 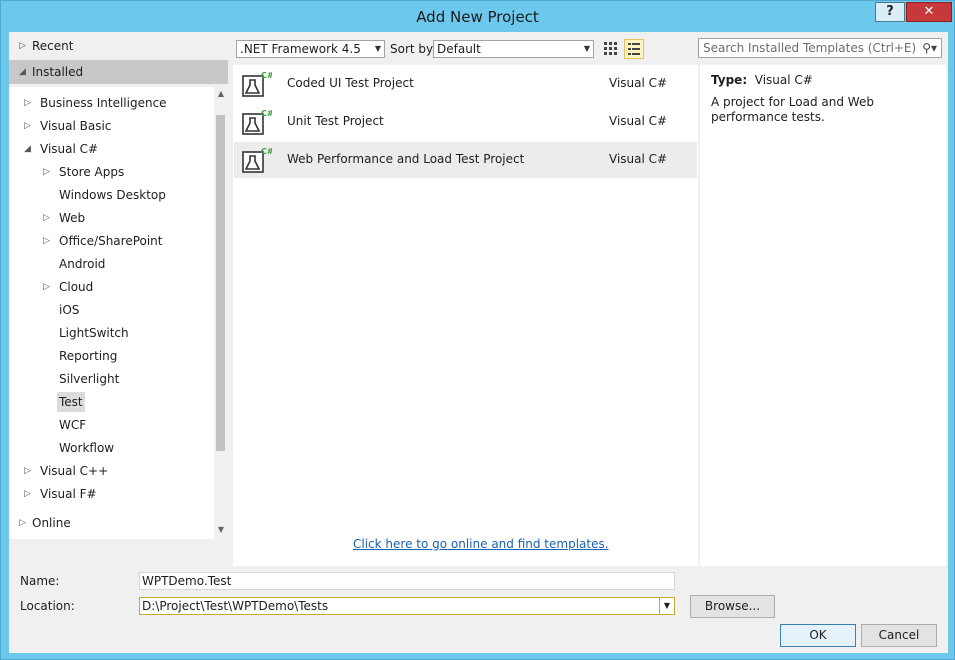 What do you see at coordinates (929, 48) in the screenshot?
I see `search-icon: ⚲▾` at bounding box center [929, 48].